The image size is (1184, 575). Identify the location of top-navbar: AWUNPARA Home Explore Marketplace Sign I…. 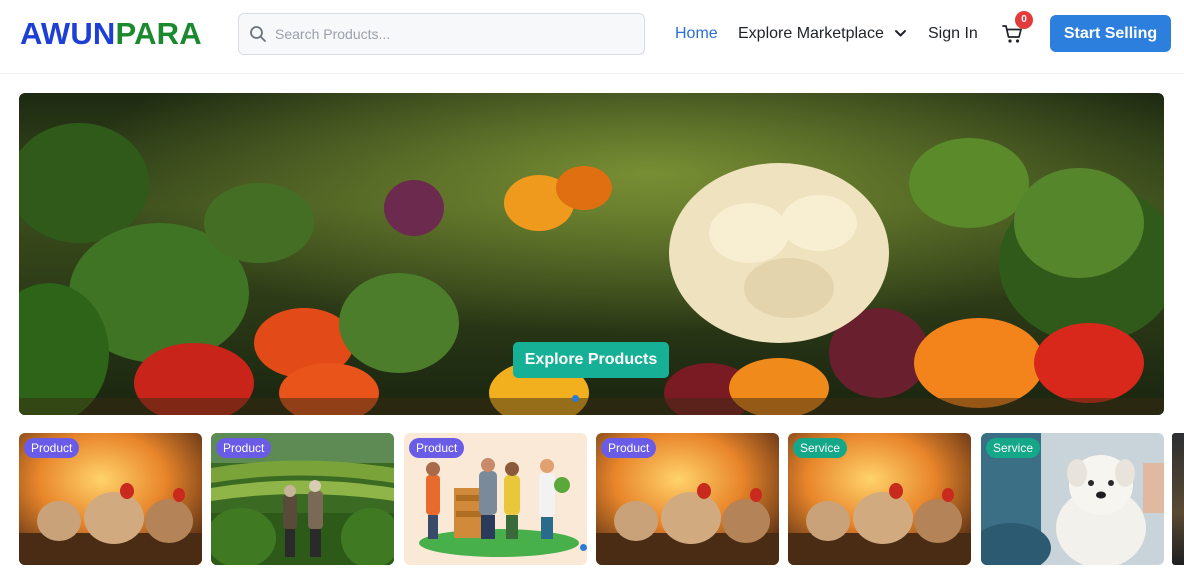
(592, 37).